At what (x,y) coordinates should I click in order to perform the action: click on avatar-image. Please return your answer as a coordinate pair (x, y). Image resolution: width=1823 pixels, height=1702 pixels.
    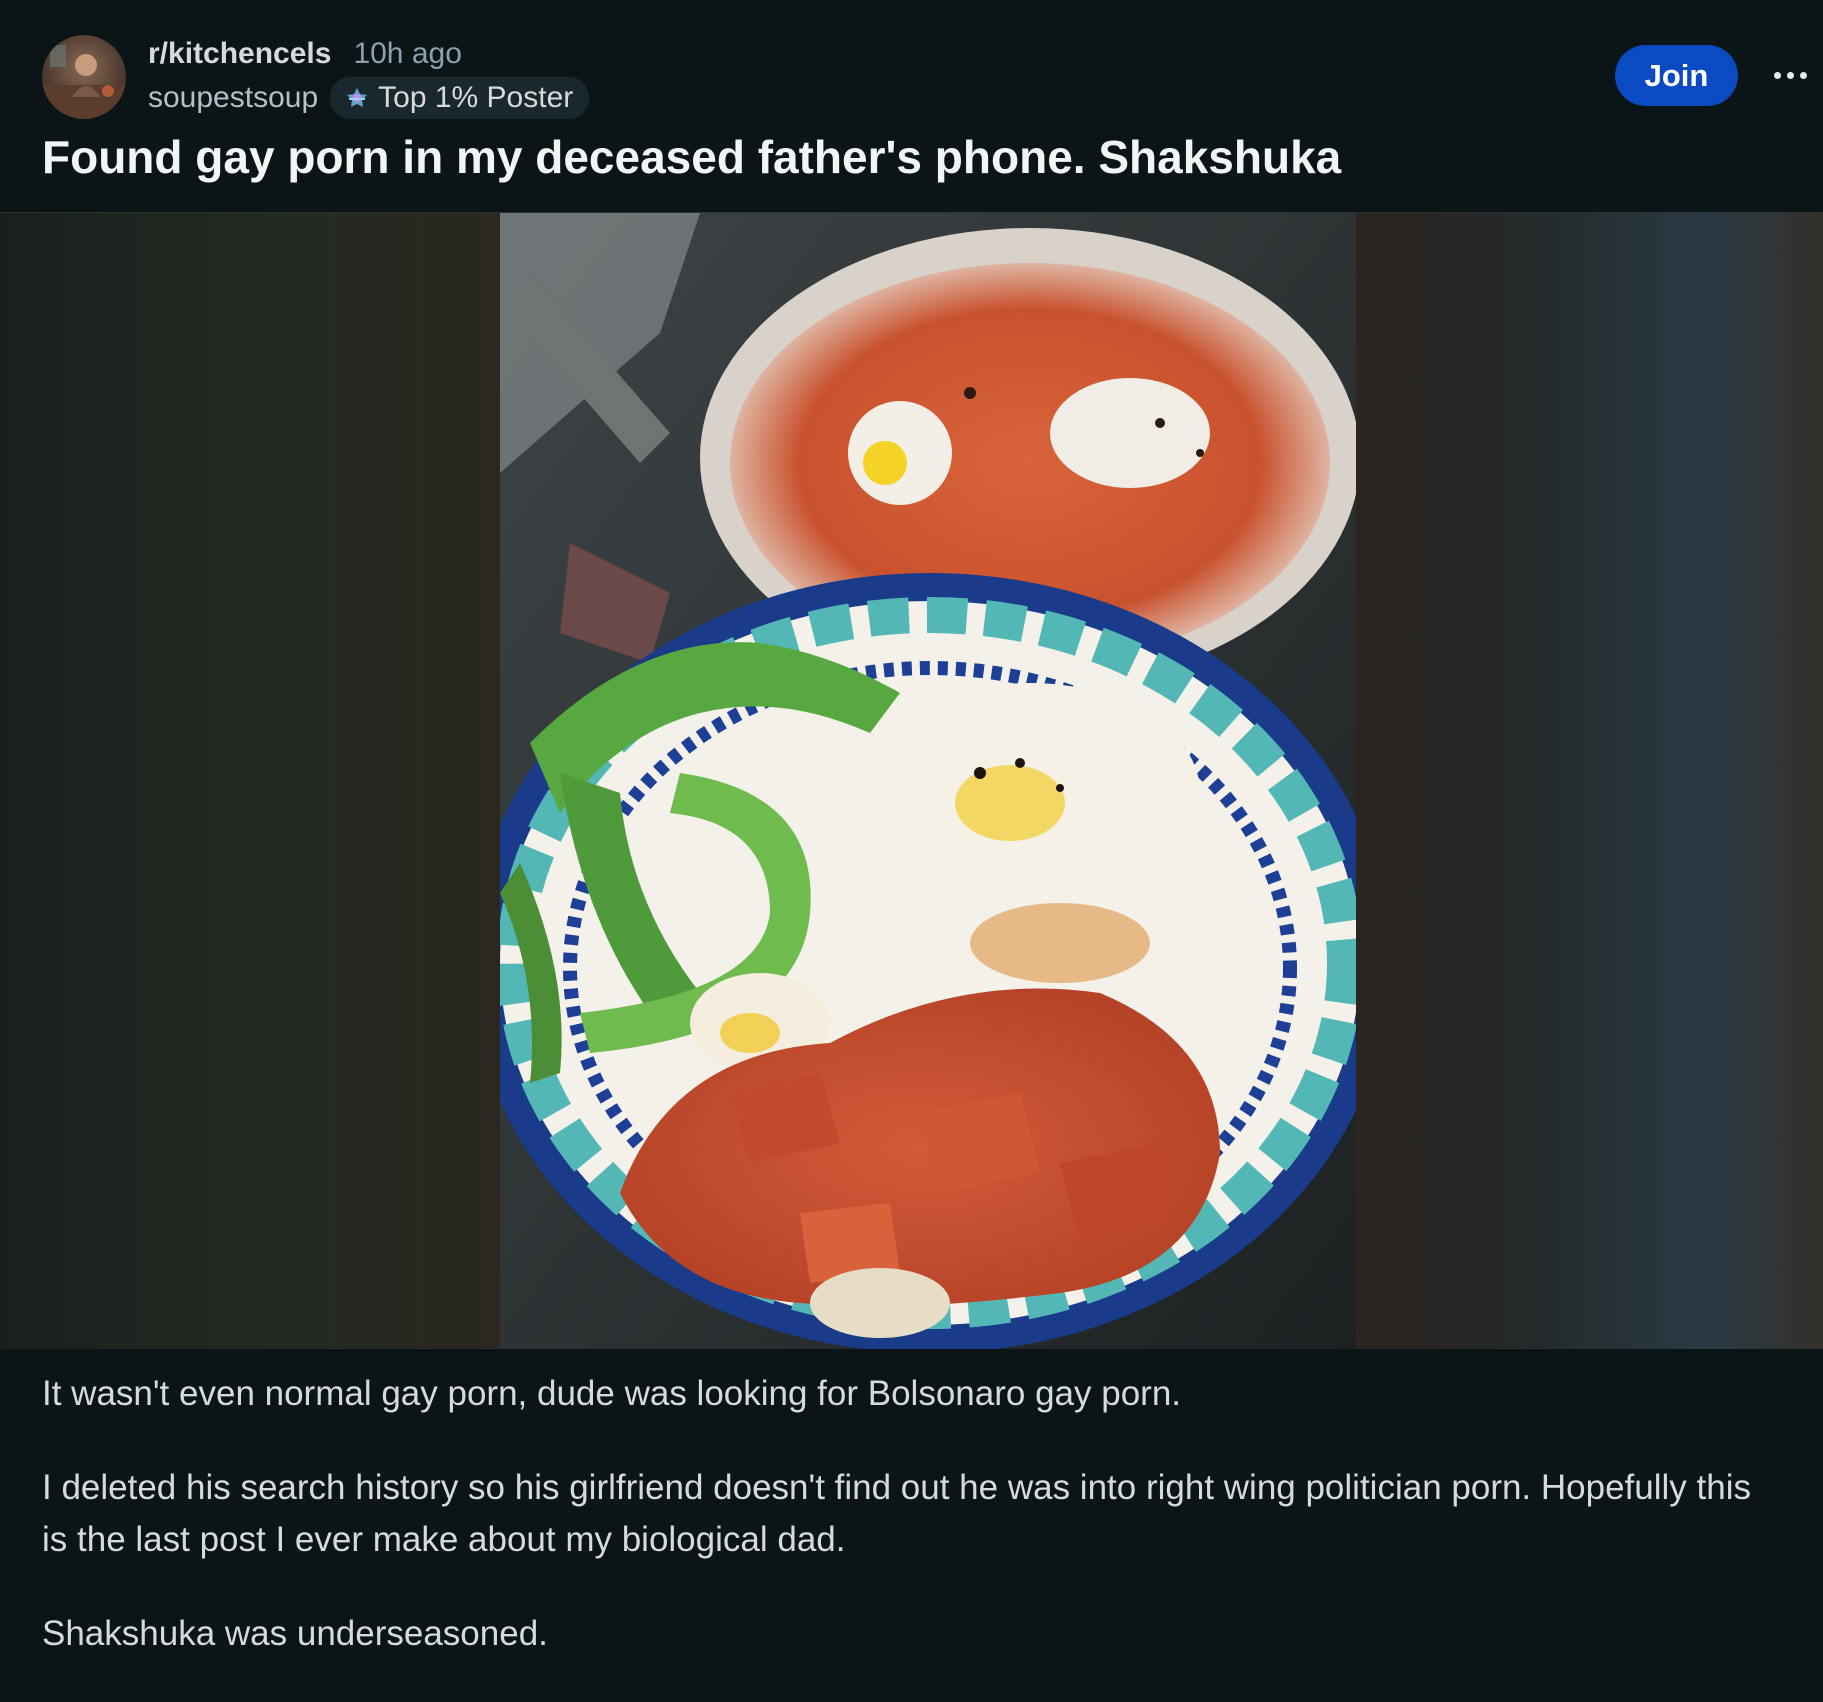
    Looking at the image, I should click on (84, 77).